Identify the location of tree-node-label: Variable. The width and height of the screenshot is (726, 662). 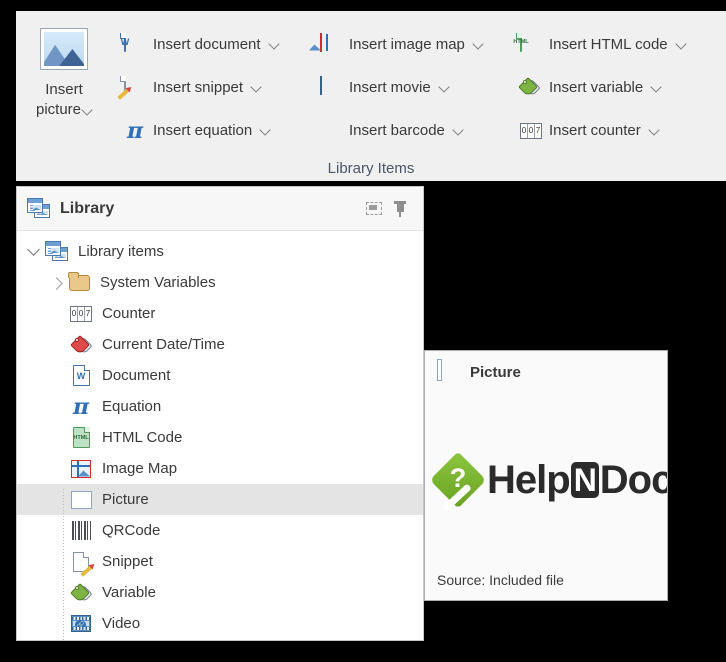
(129, 592).